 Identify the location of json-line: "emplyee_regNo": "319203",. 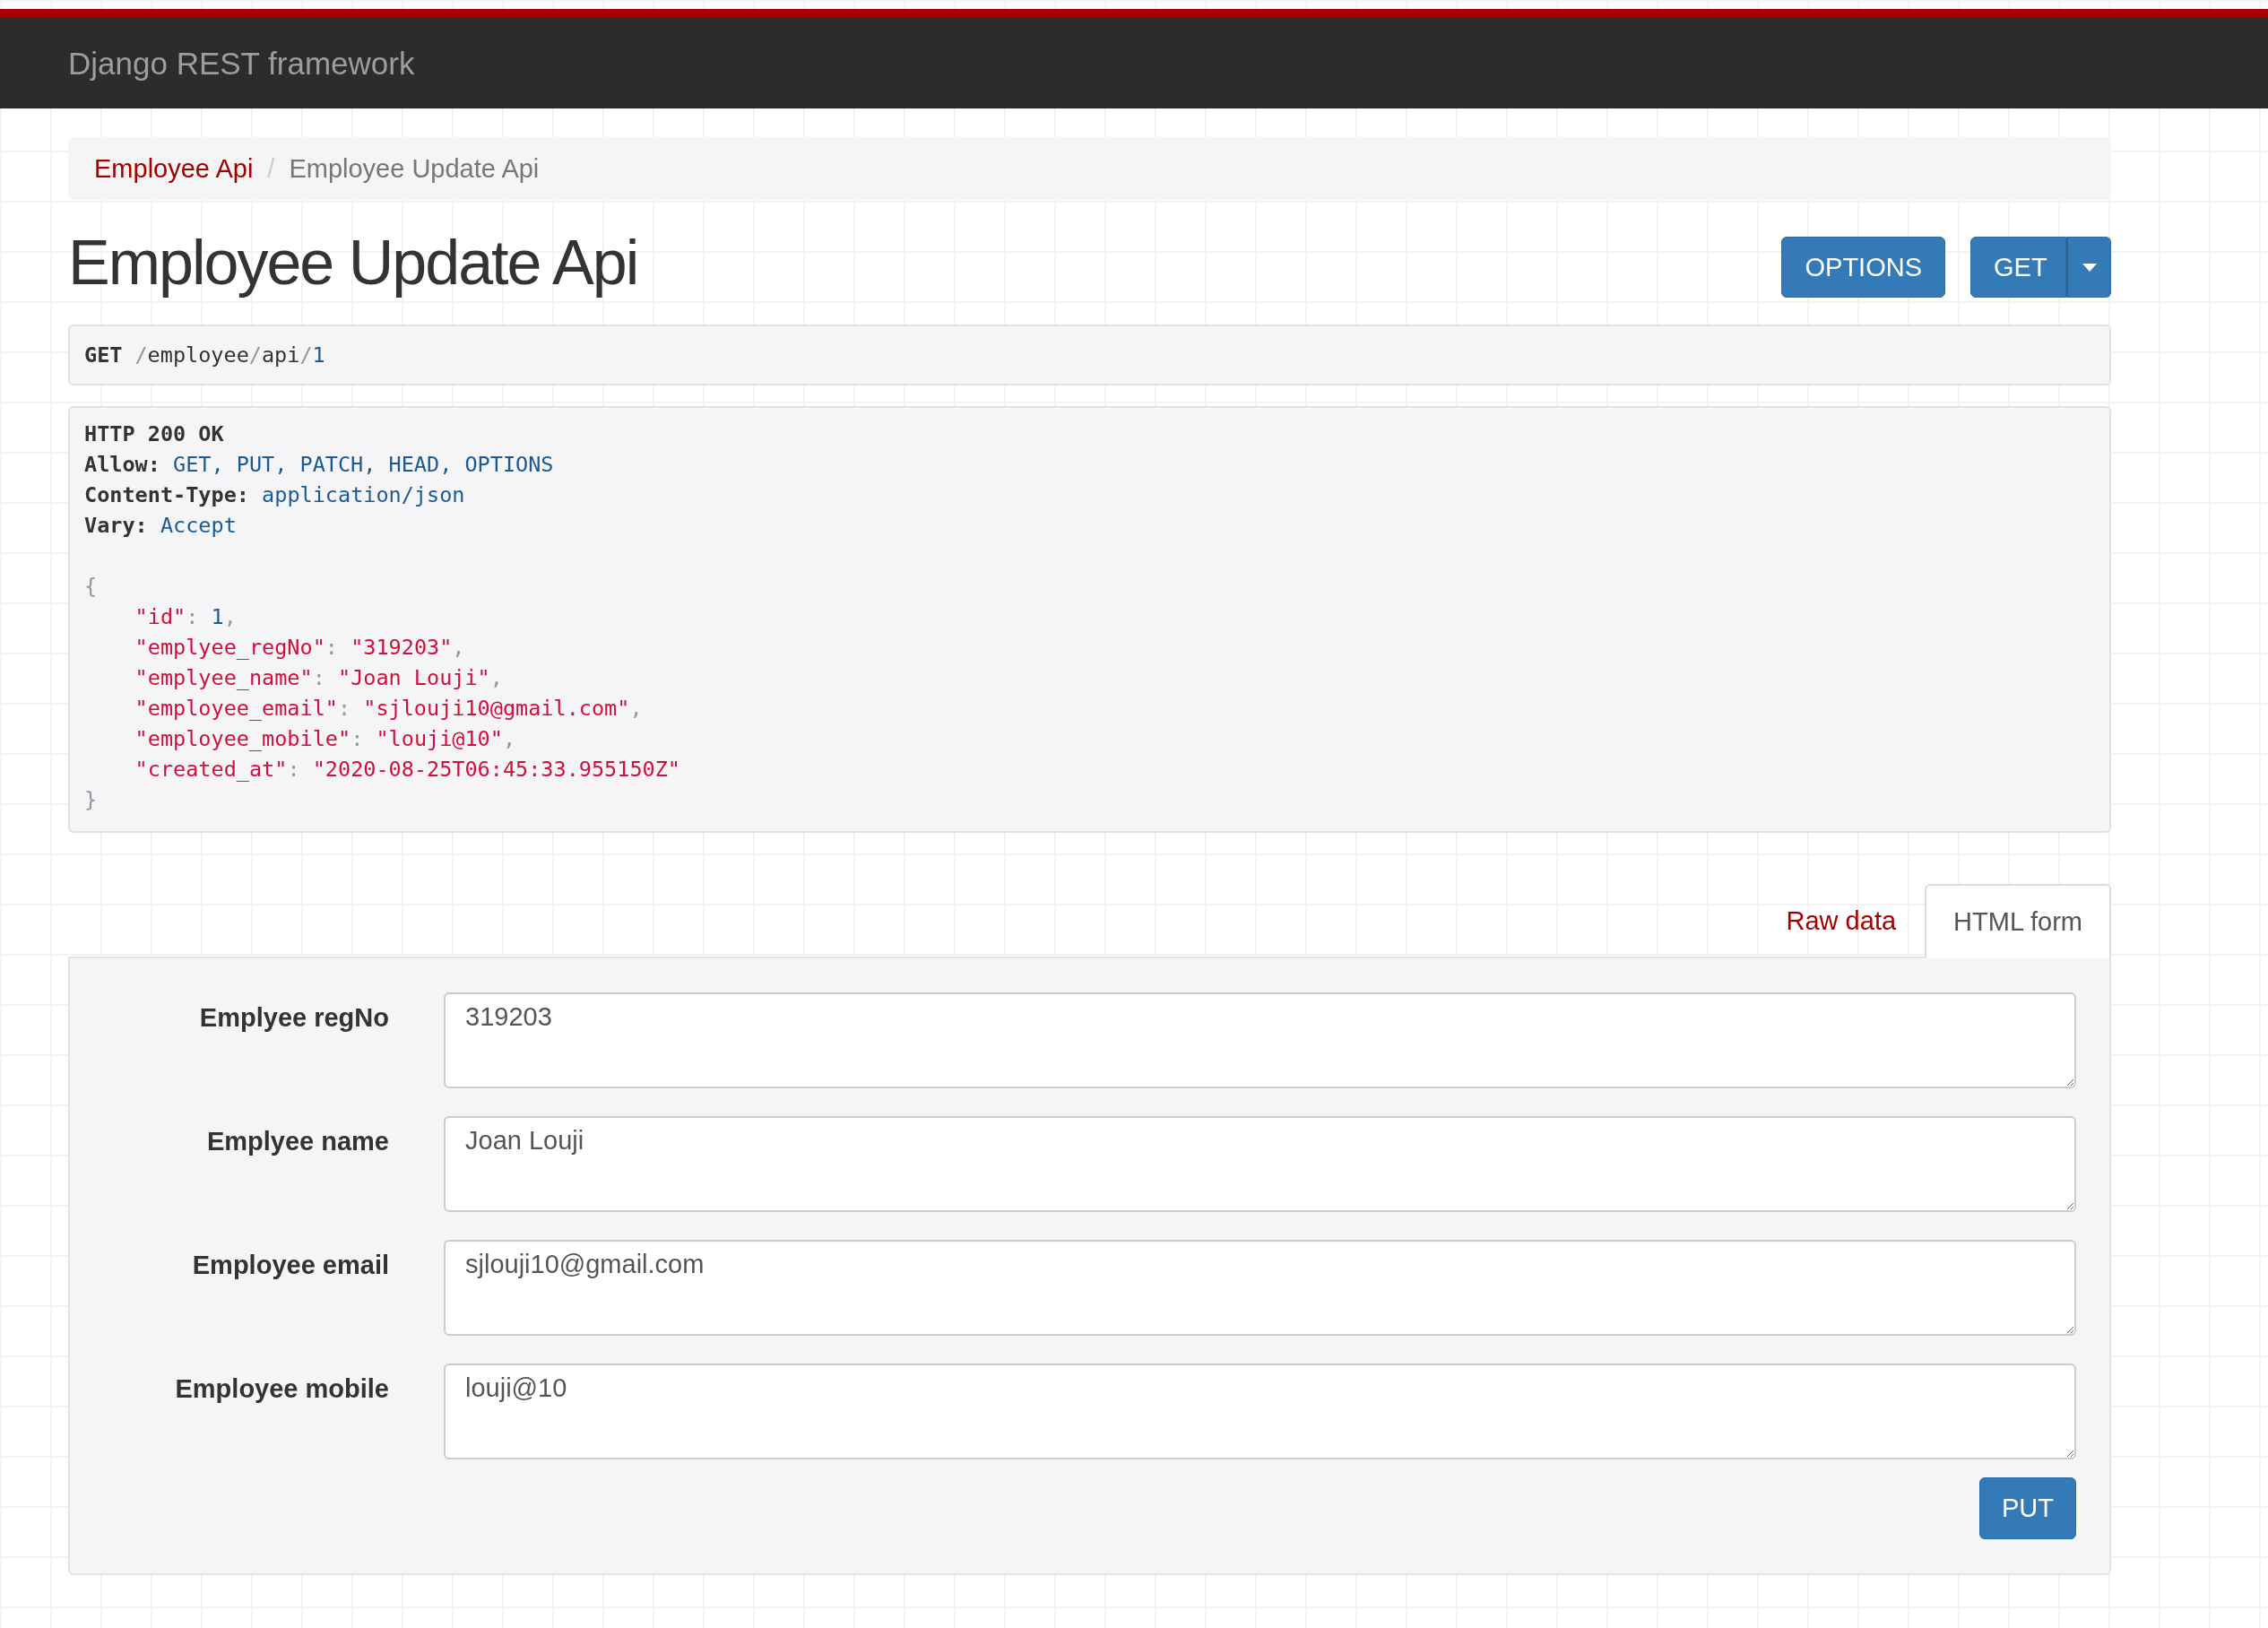
(300, 648).